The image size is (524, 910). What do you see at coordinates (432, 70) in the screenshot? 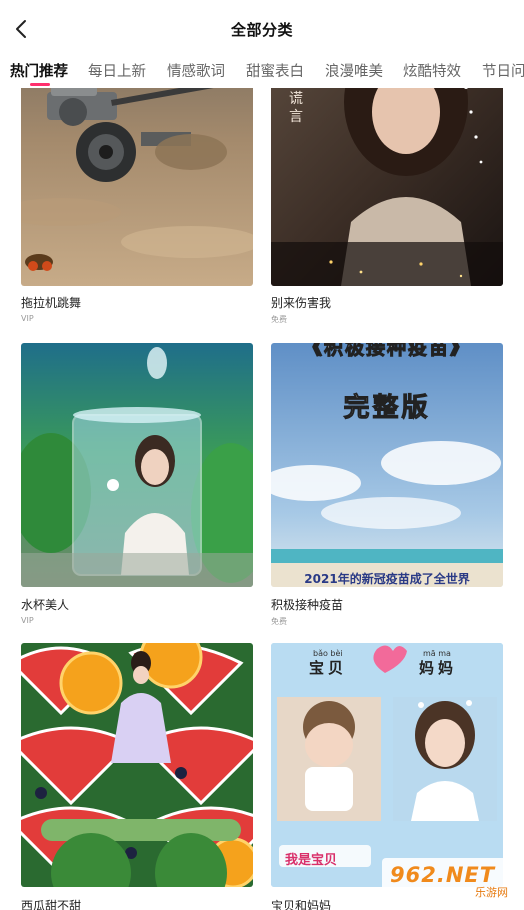
I see `tab-cool-effects: 炫酷特效` at bounding box center [432, 70].